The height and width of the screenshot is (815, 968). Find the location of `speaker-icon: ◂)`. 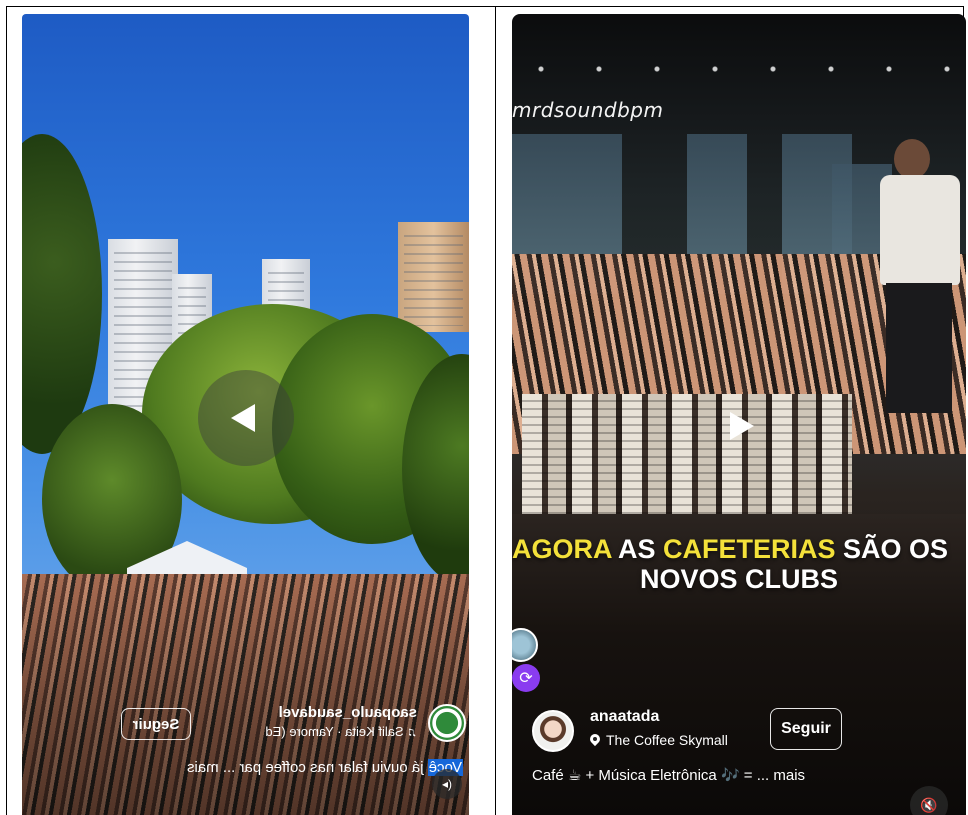

speaker-icon: ◂) is located at coordinates (447, 784).